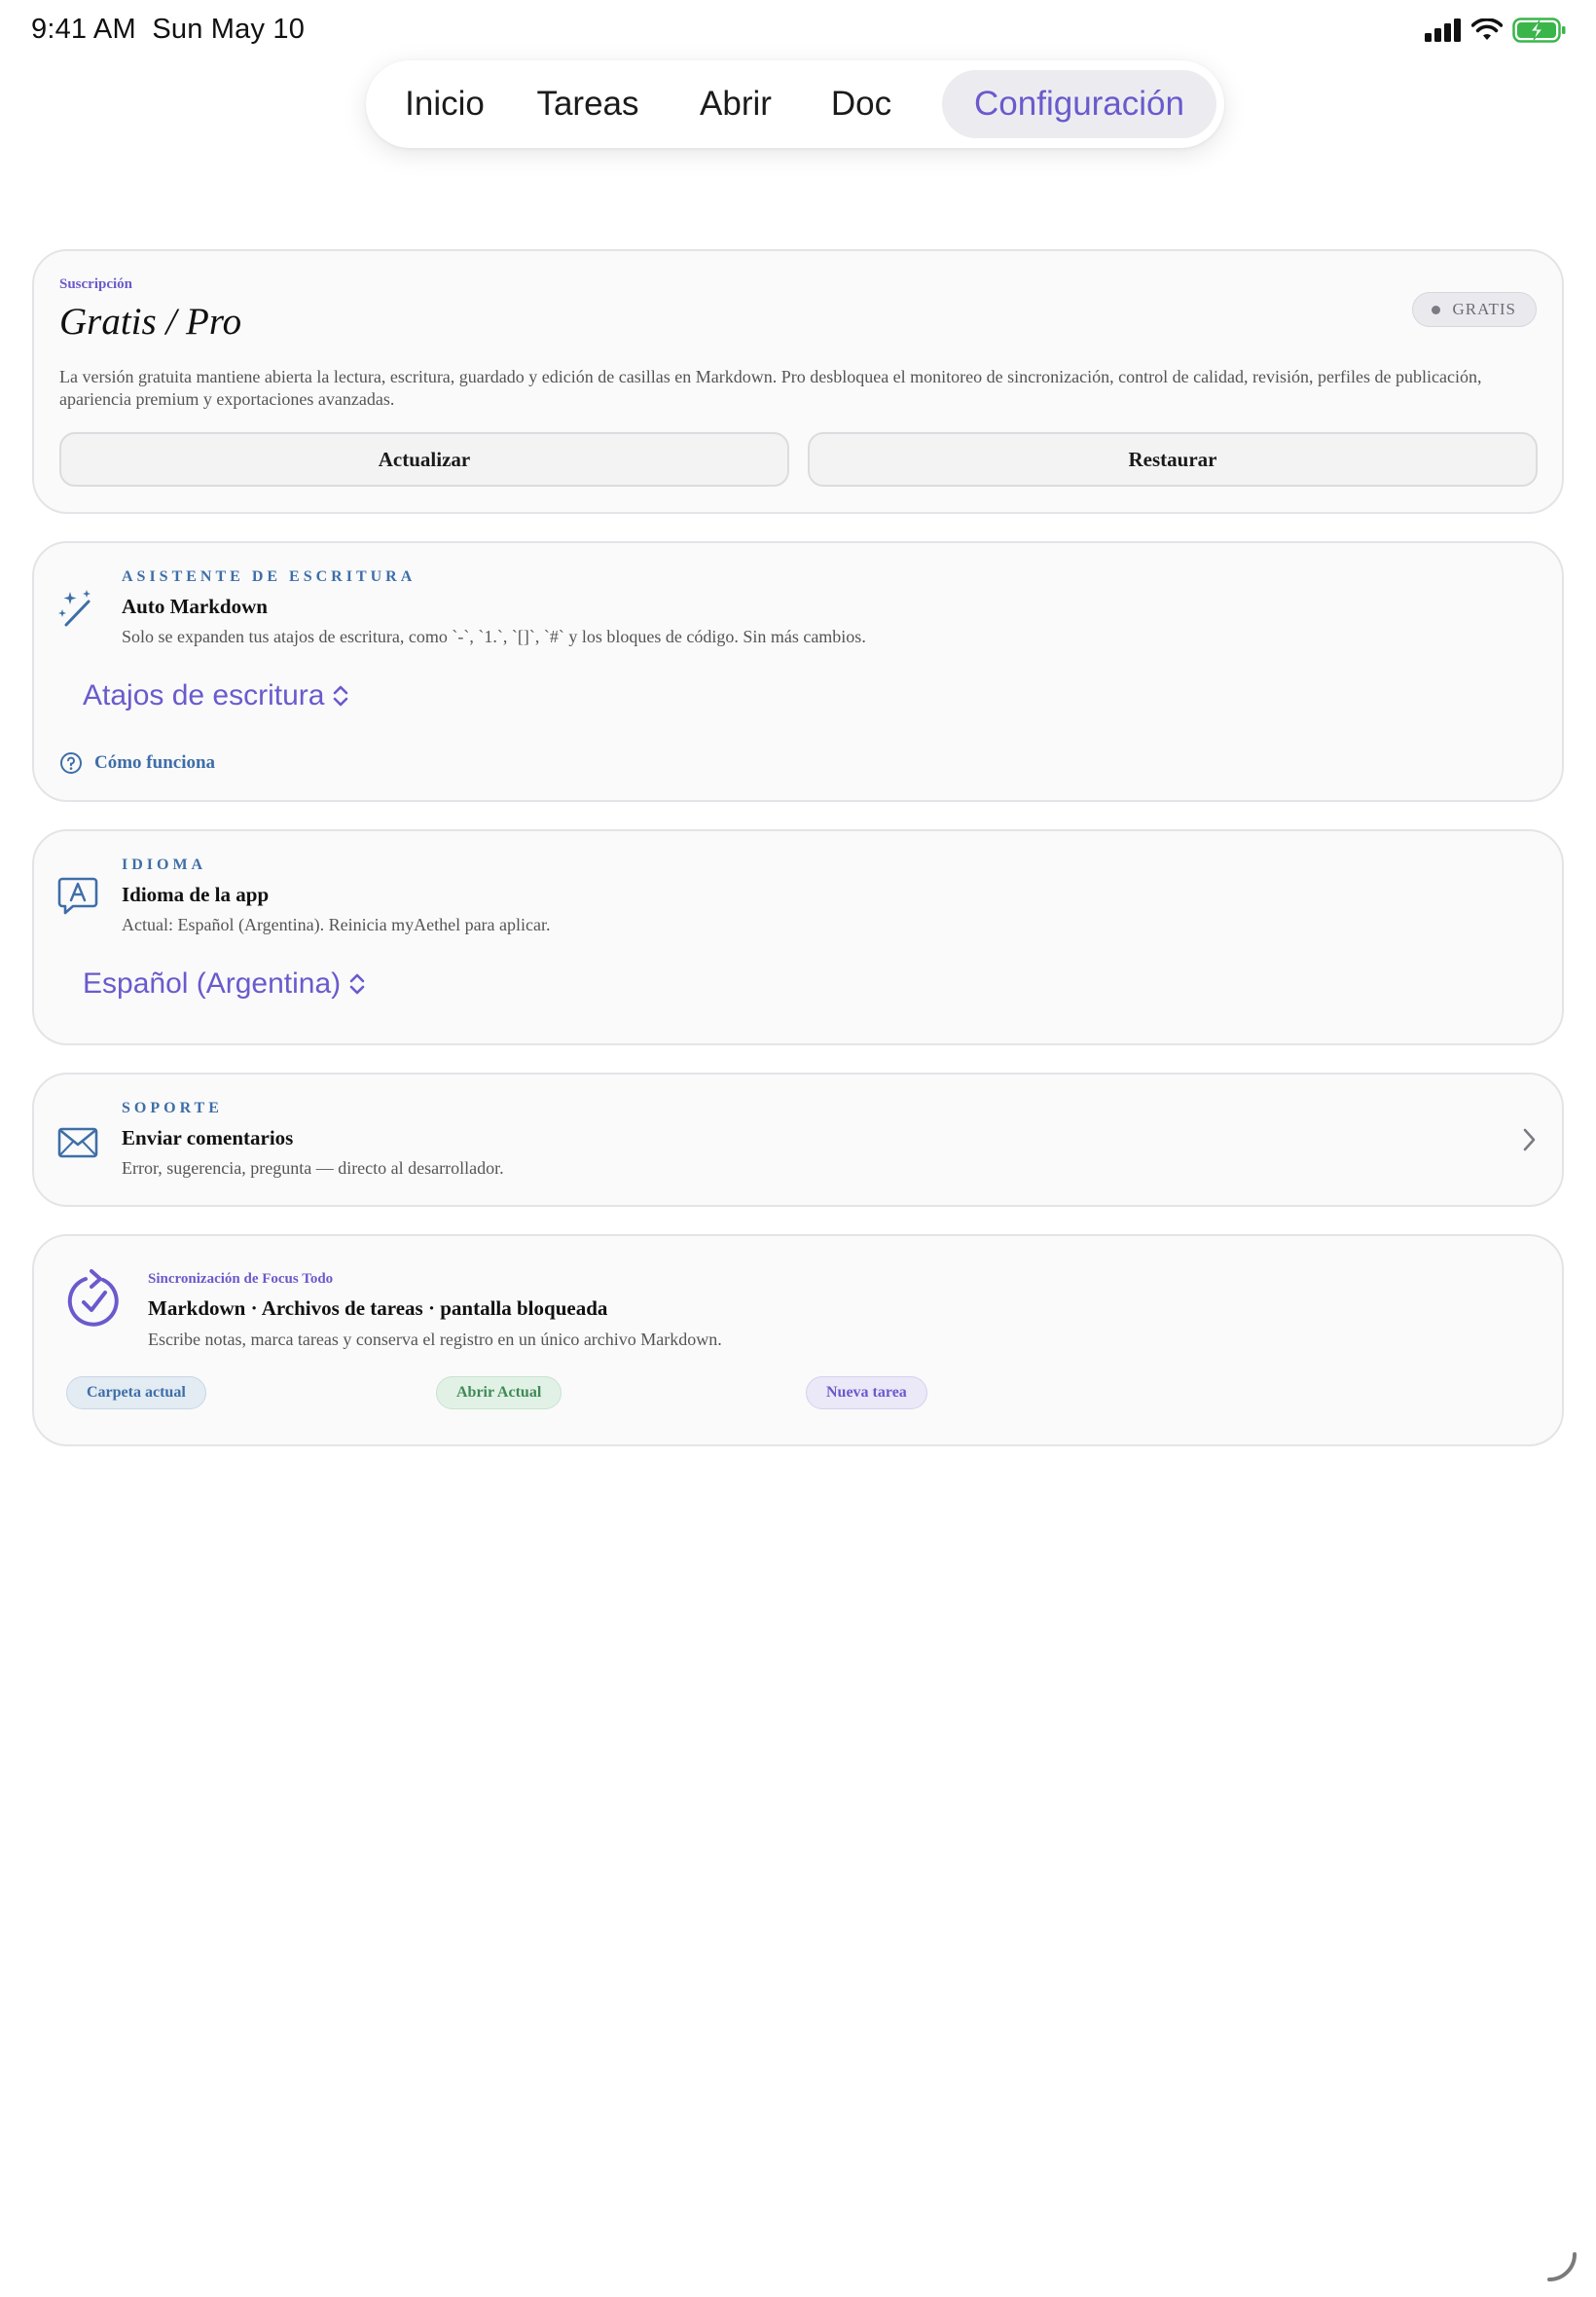  Describe the element at coordinates (798, 31) in the screenshot. I see `status-bar: 9:41 AM Sun May 10` at that location.